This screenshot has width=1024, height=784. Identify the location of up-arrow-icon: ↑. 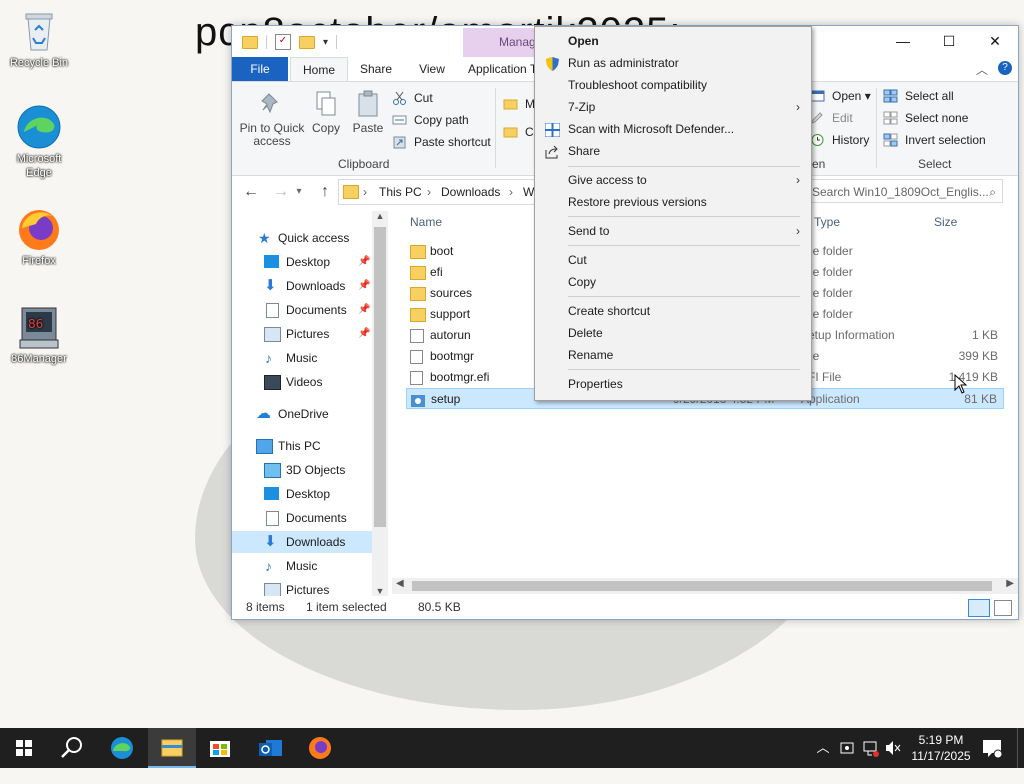
(325, 192).